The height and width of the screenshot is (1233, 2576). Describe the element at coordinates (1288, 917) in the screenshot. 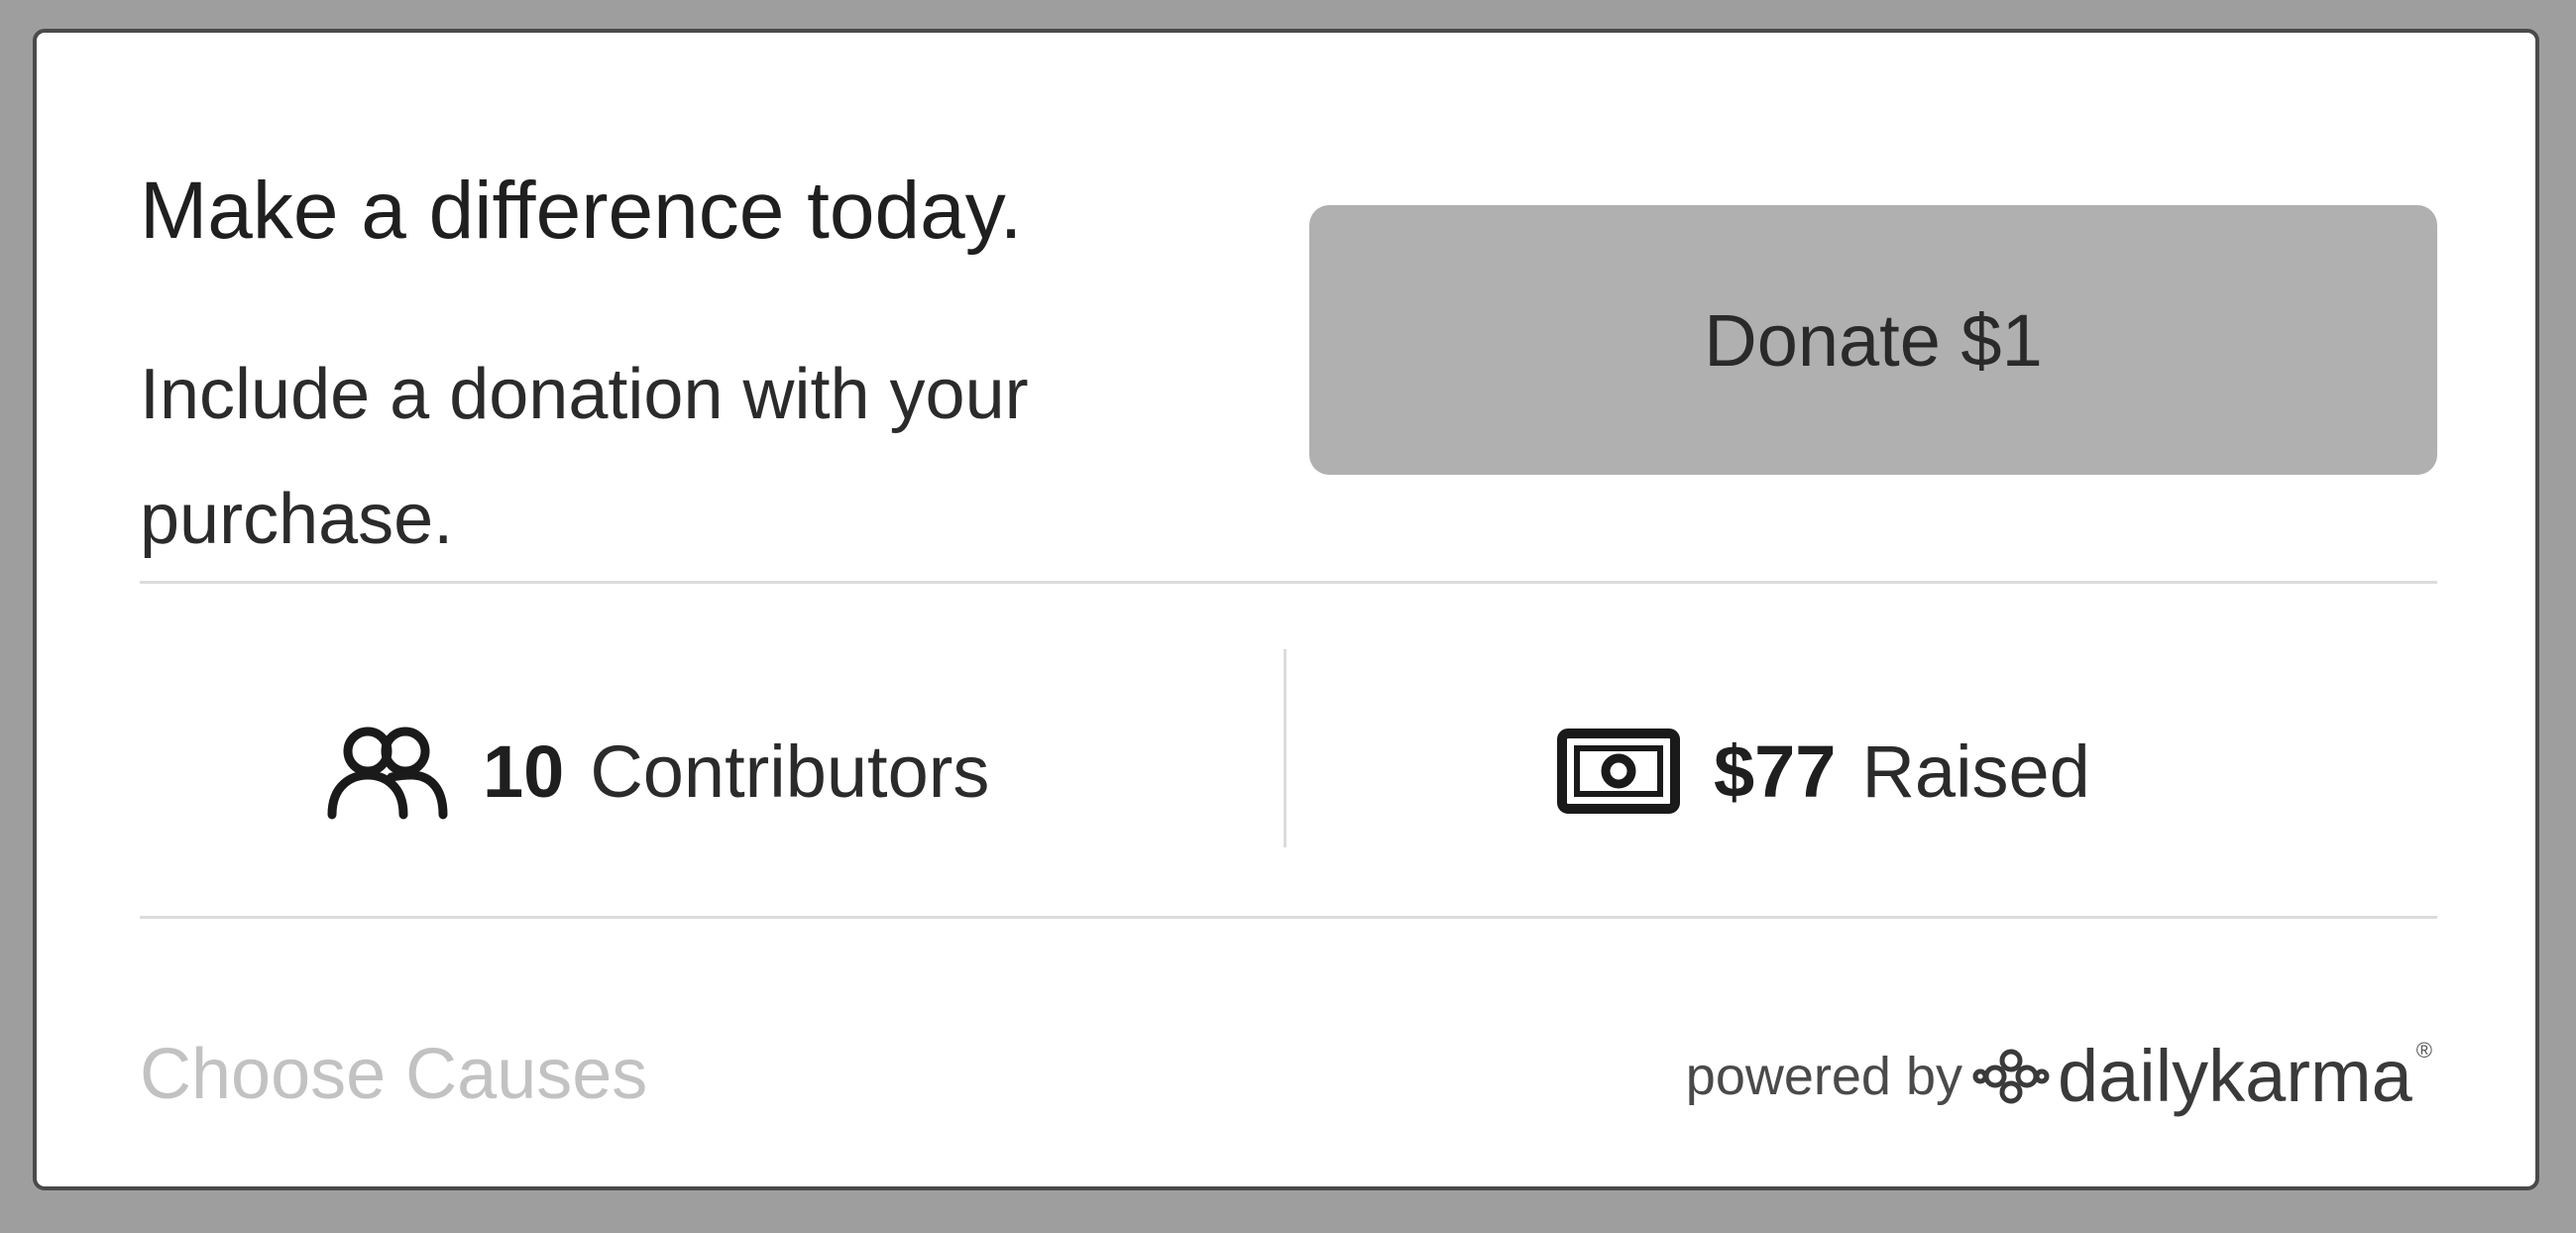

I see `divider-bottom` at that location.